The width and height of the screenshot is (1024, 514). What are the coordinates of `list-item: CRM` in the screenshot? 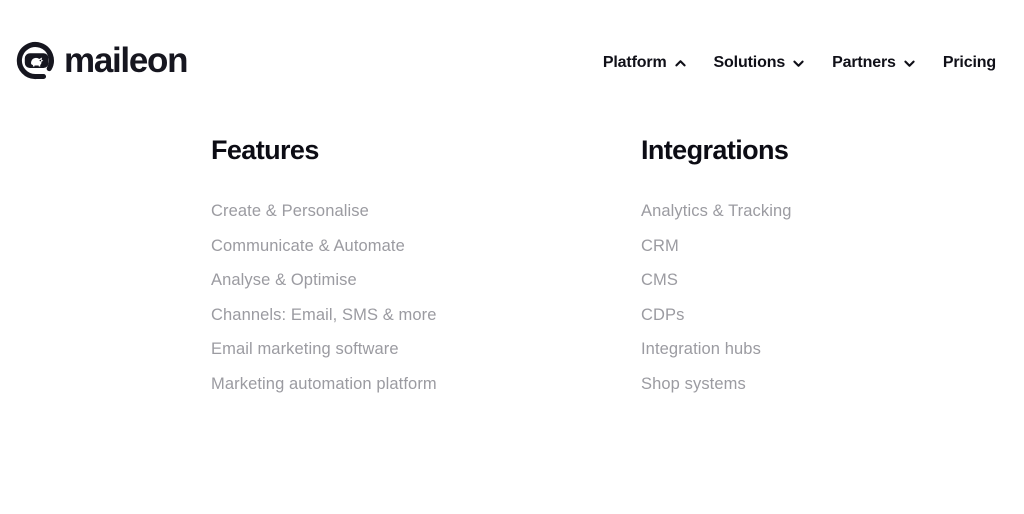 It's located at (832, 246).